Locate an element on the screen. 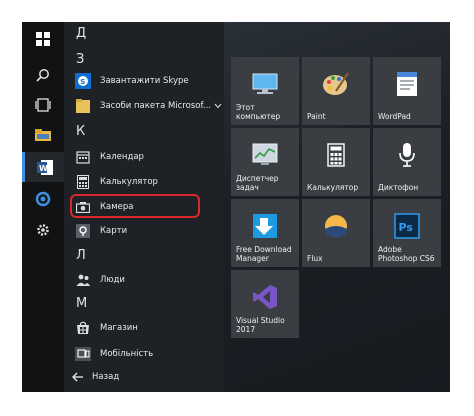 This screenshot has width=474, height=416. computer-icon is located at coordinates (265, 84).